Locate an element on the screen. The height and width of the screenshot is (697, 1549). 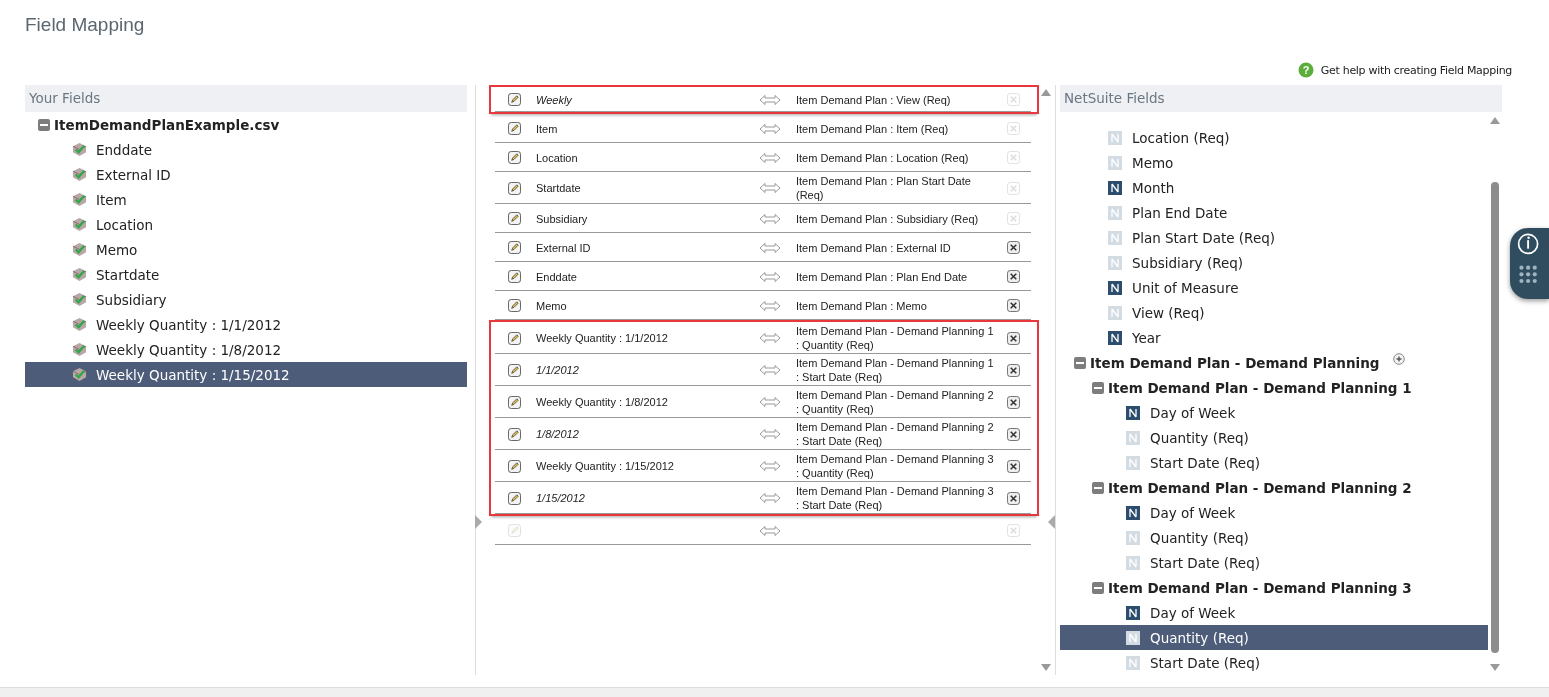
group-node: Item Demand Plan - Demand Planning 1 is located at coordinates (1274, 387).